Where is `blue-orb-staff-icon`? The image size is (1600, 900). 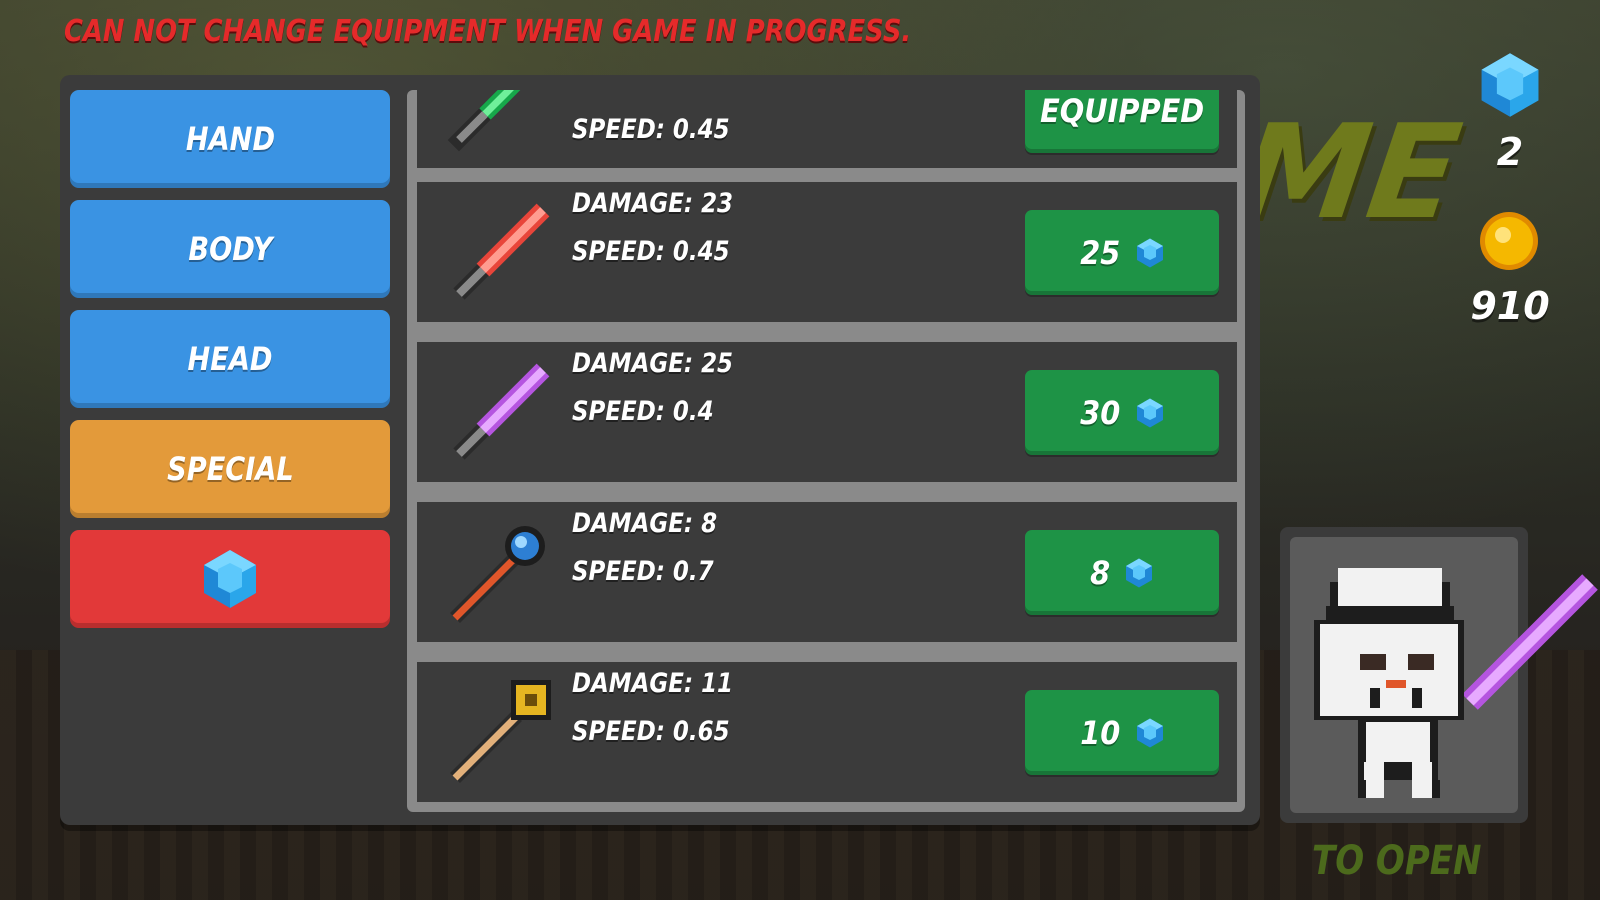
blue-orb-staff-icon is located at coordinates (497, 574).